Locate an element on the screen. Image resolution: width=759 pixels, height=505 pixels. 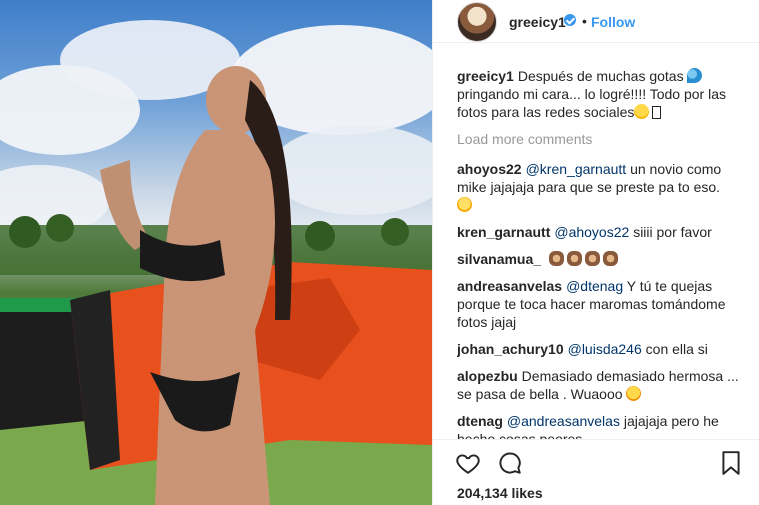
comment-mention: @kren_garnautt is located at coordinates (576, 169).